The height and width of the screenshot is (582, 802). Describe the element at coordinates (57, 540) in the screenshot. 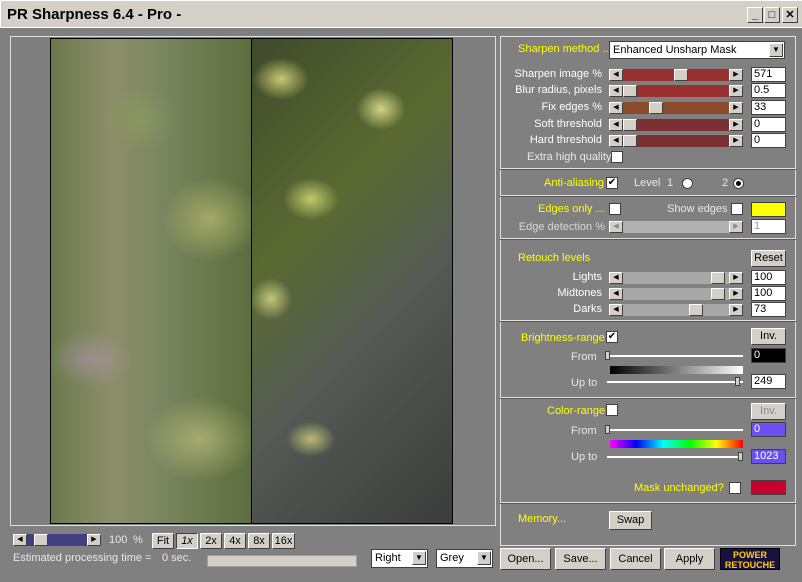

I see `zoom-slider: ◀ ▶` at that location.